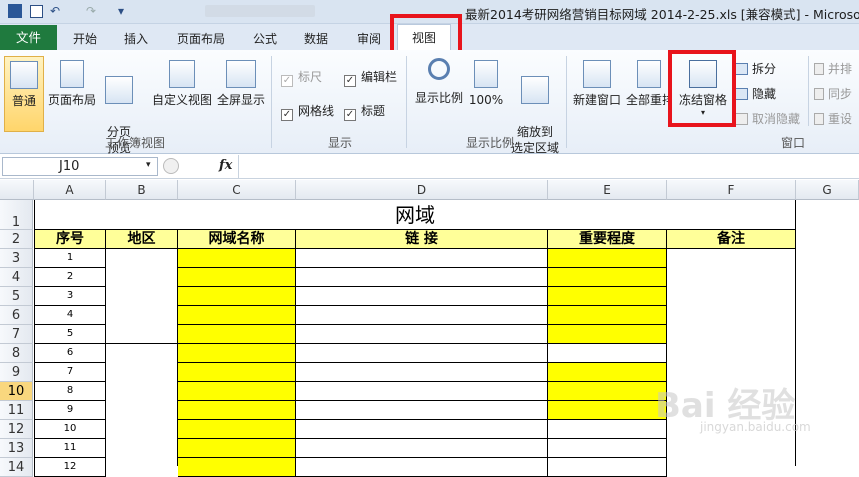 The image size is (859, 477). What do you see at coordinates (731, 190) in the screenshot?
I see `column-header-f: F` at bounding box center [731, 190].